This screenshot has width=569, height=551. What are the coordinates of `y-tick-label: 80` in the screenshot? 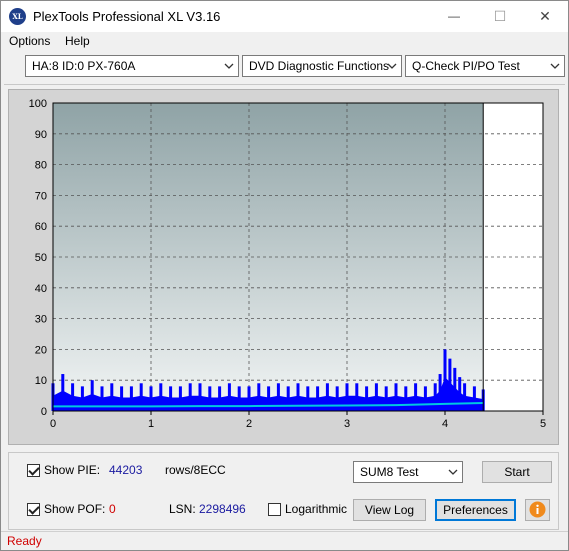 It's located at (41, 166).